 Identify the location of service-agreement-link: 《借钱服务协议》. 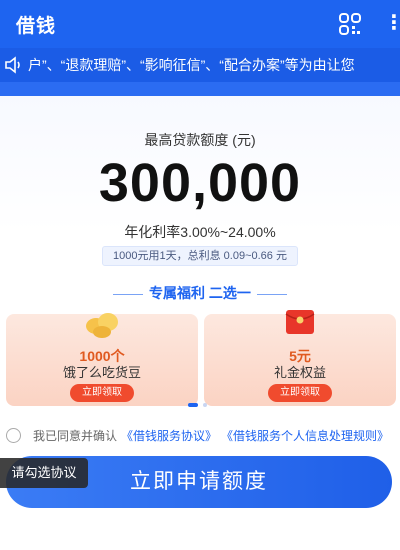
(169, 435).